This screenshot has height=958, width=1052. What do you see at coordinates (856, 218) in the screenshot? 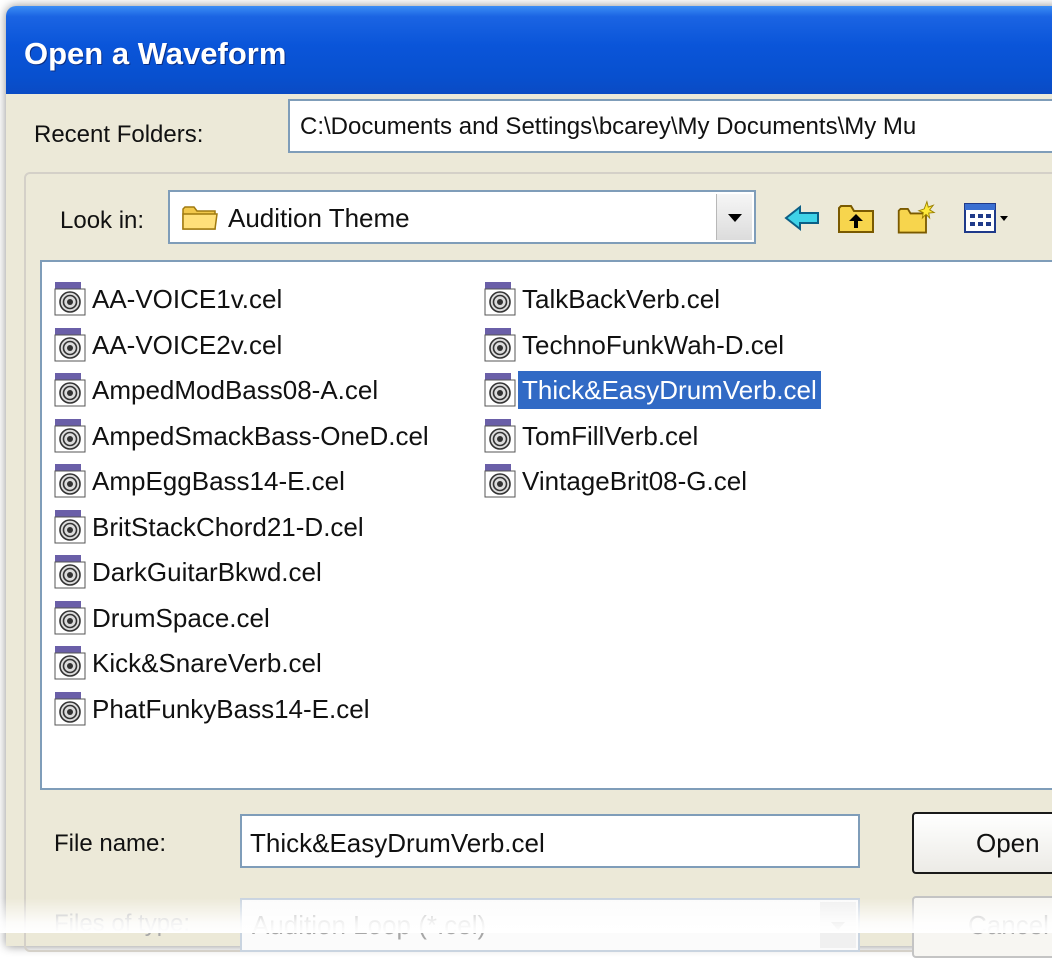
I see `up-folder-icon` at bounding box center [856, 218].